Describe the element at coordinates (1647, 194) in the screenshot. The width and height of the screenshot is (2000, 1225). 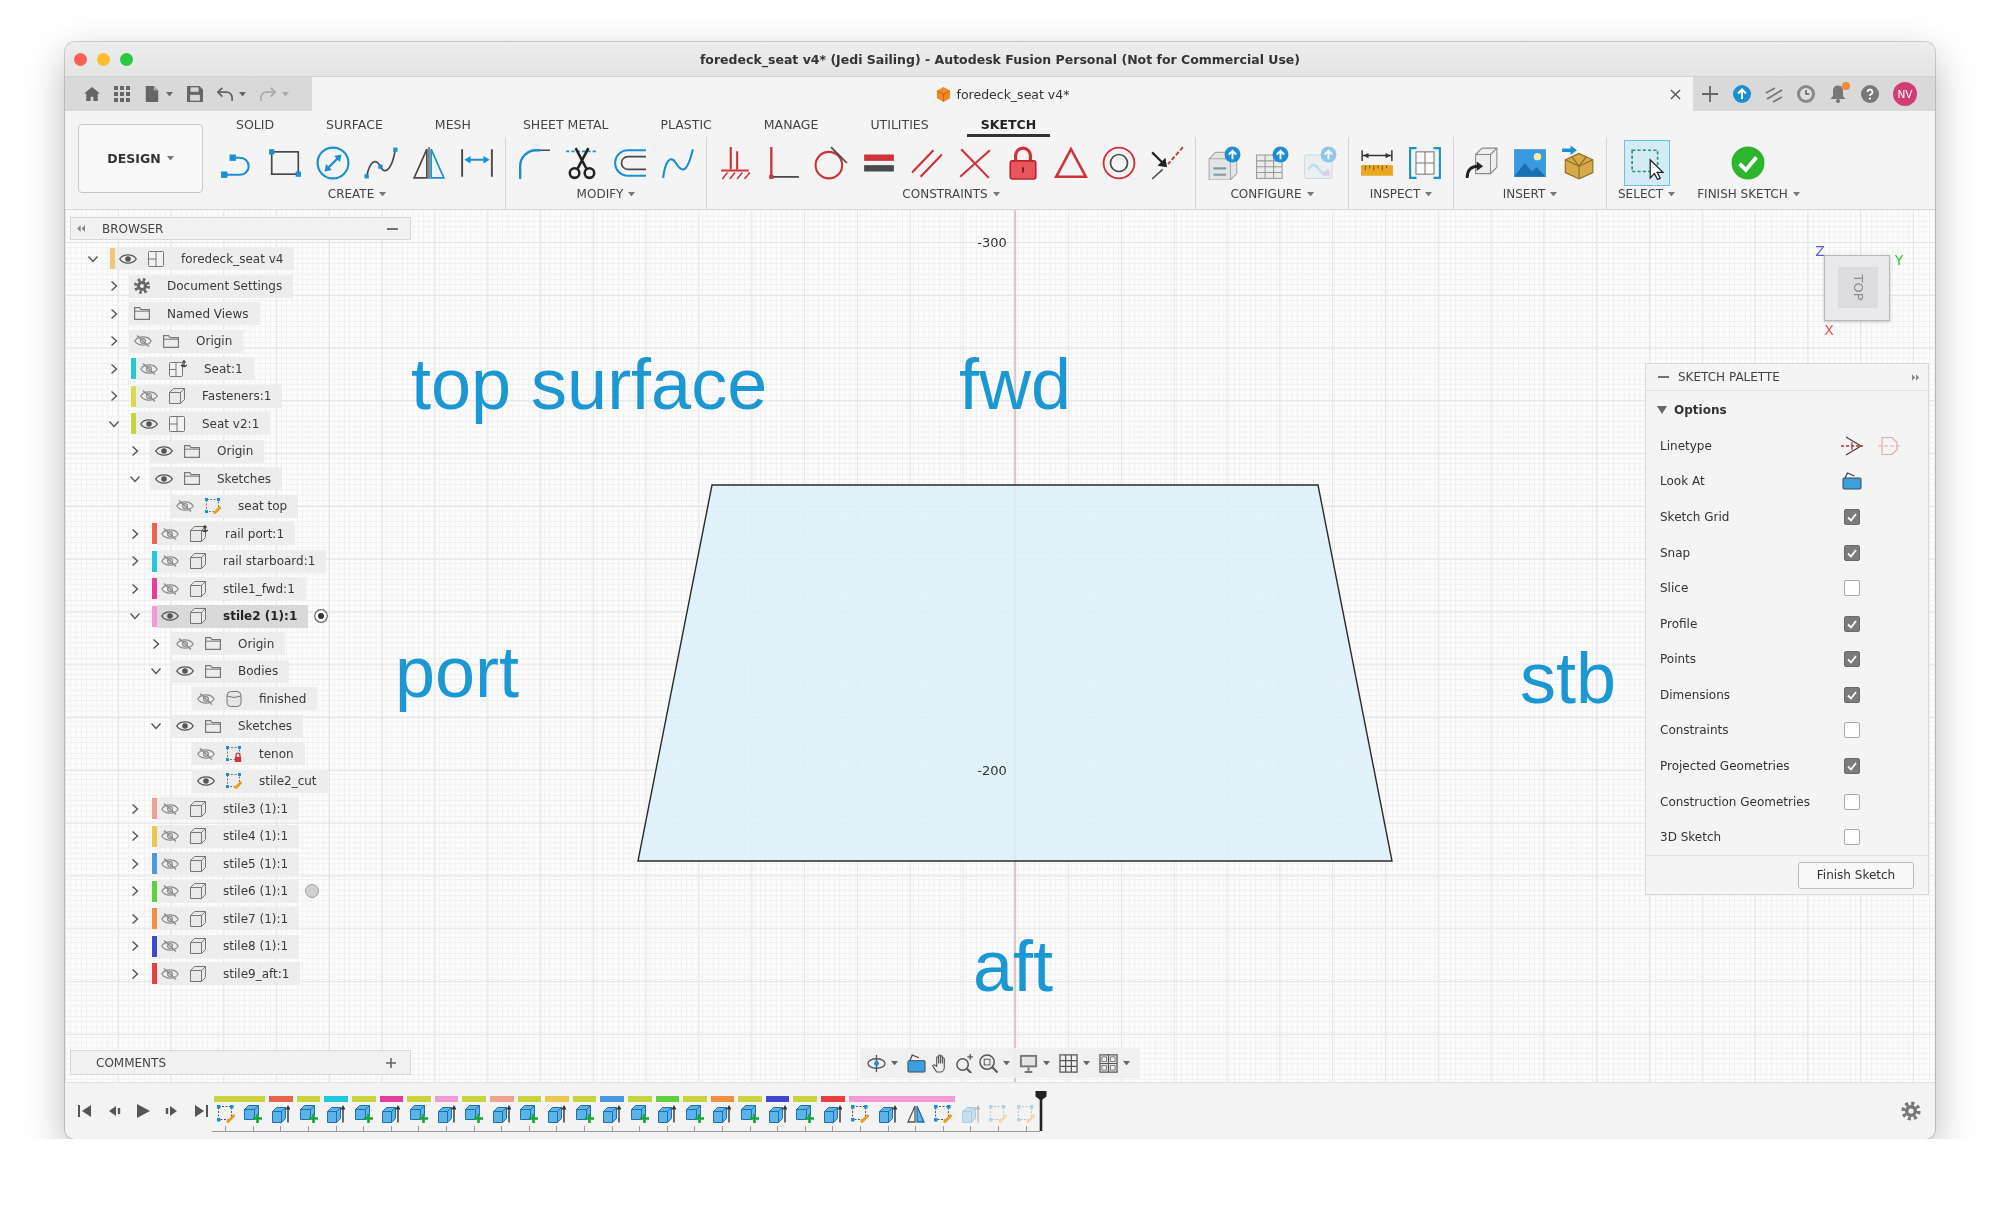
I see `group-menu: SELECT` at that location.